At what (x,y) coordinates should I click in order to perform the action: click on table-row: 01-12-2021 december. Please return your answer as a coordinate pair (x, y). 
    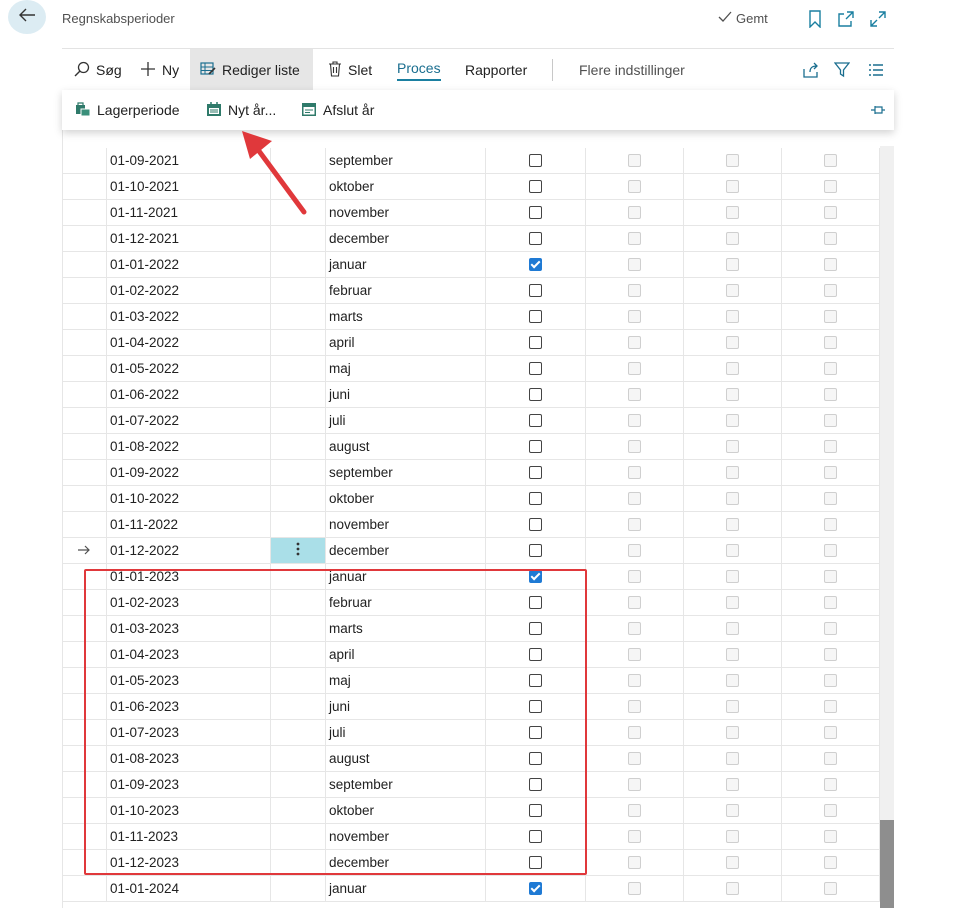
    Looking at the image, I should click on (471, 239).